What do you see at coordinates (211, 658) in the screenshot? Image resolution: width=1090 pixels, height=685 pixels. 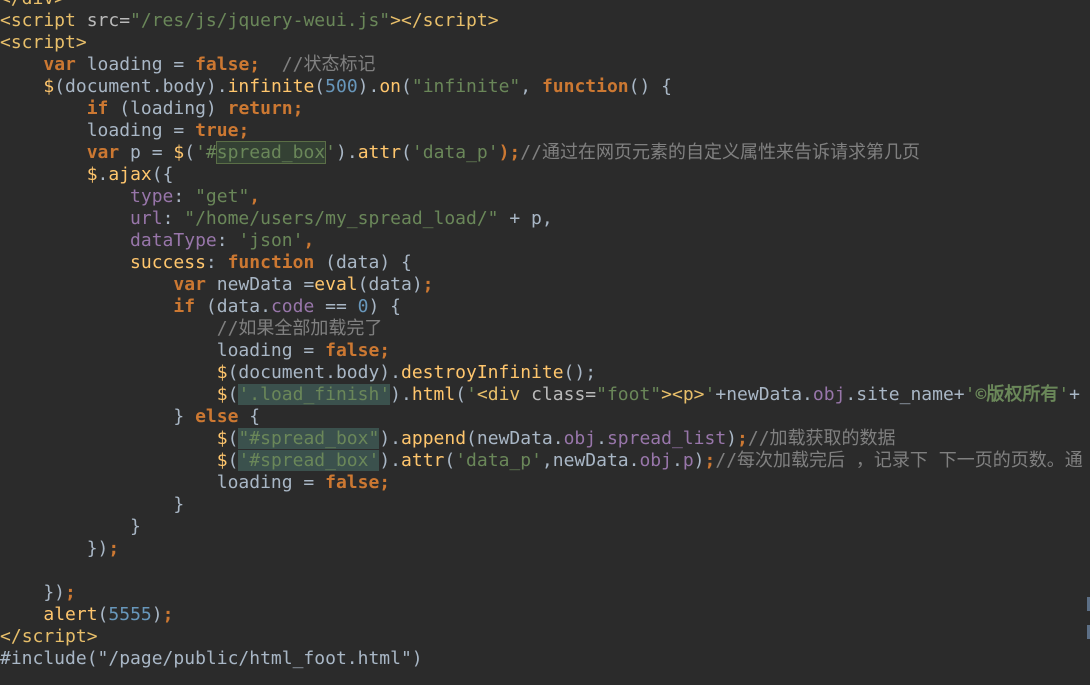 I see `code-token: #include("/page/public/html_foot.html")` at bounding box center [211, 658].